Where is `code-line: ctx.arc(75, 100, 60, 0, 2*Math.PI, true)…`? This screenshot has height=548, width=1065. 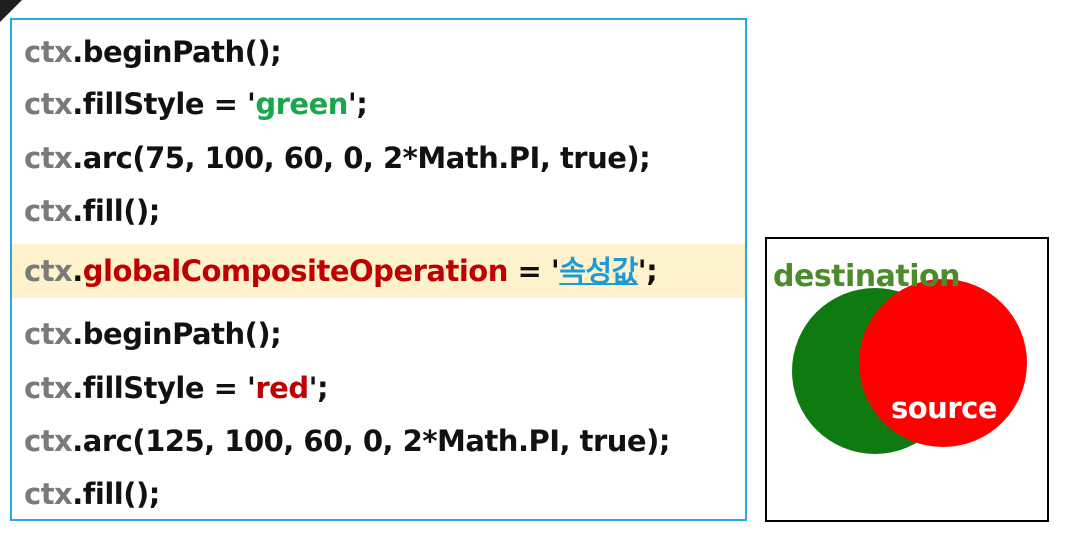 code-line: ctx.arc(75, 100, 60, 0, 2*Math.PI, true)… is located at coordinates (337, 158).